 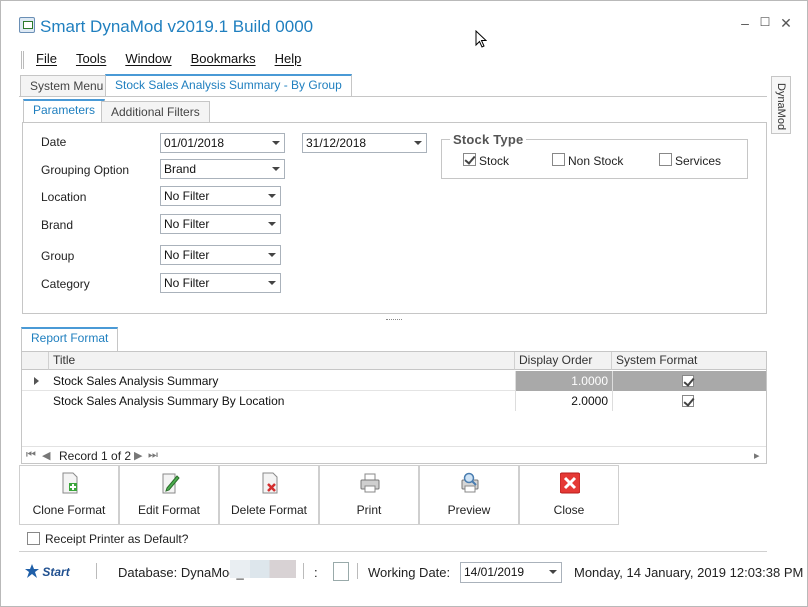 I want to click on app-icon, so click(x=27, y=25).